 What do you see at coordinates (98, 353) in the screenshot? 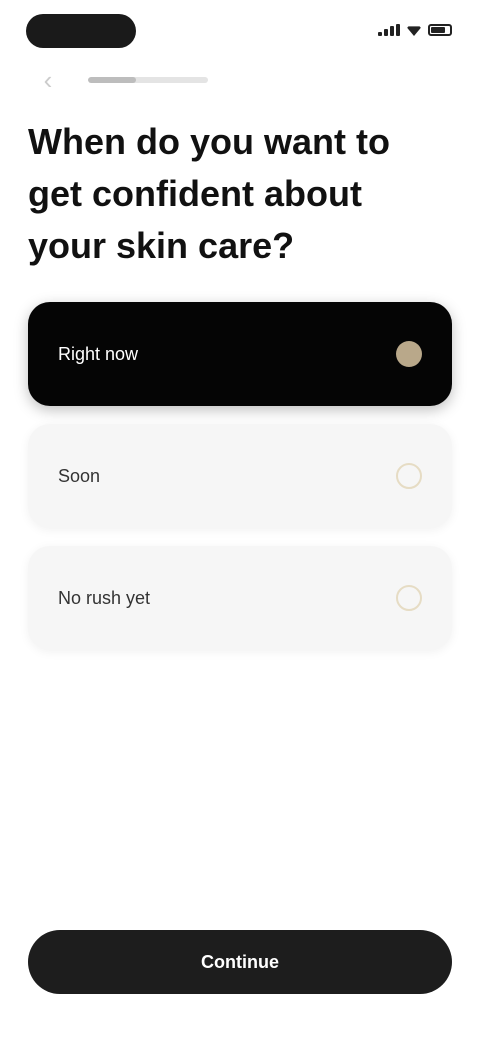
I see `option-label: Right now` at bounding box center [98, 353].